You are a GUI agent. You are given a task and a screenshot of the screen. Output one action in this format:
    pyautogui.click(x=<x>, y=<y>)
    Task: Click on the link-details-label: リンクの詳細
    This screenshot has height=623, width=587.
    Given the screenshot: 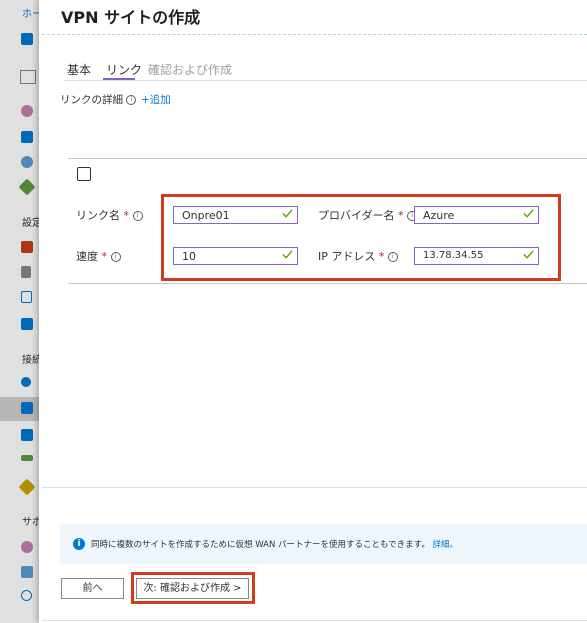 What is the action you would take?
    pyautogui.click(x=91, y=100)
    